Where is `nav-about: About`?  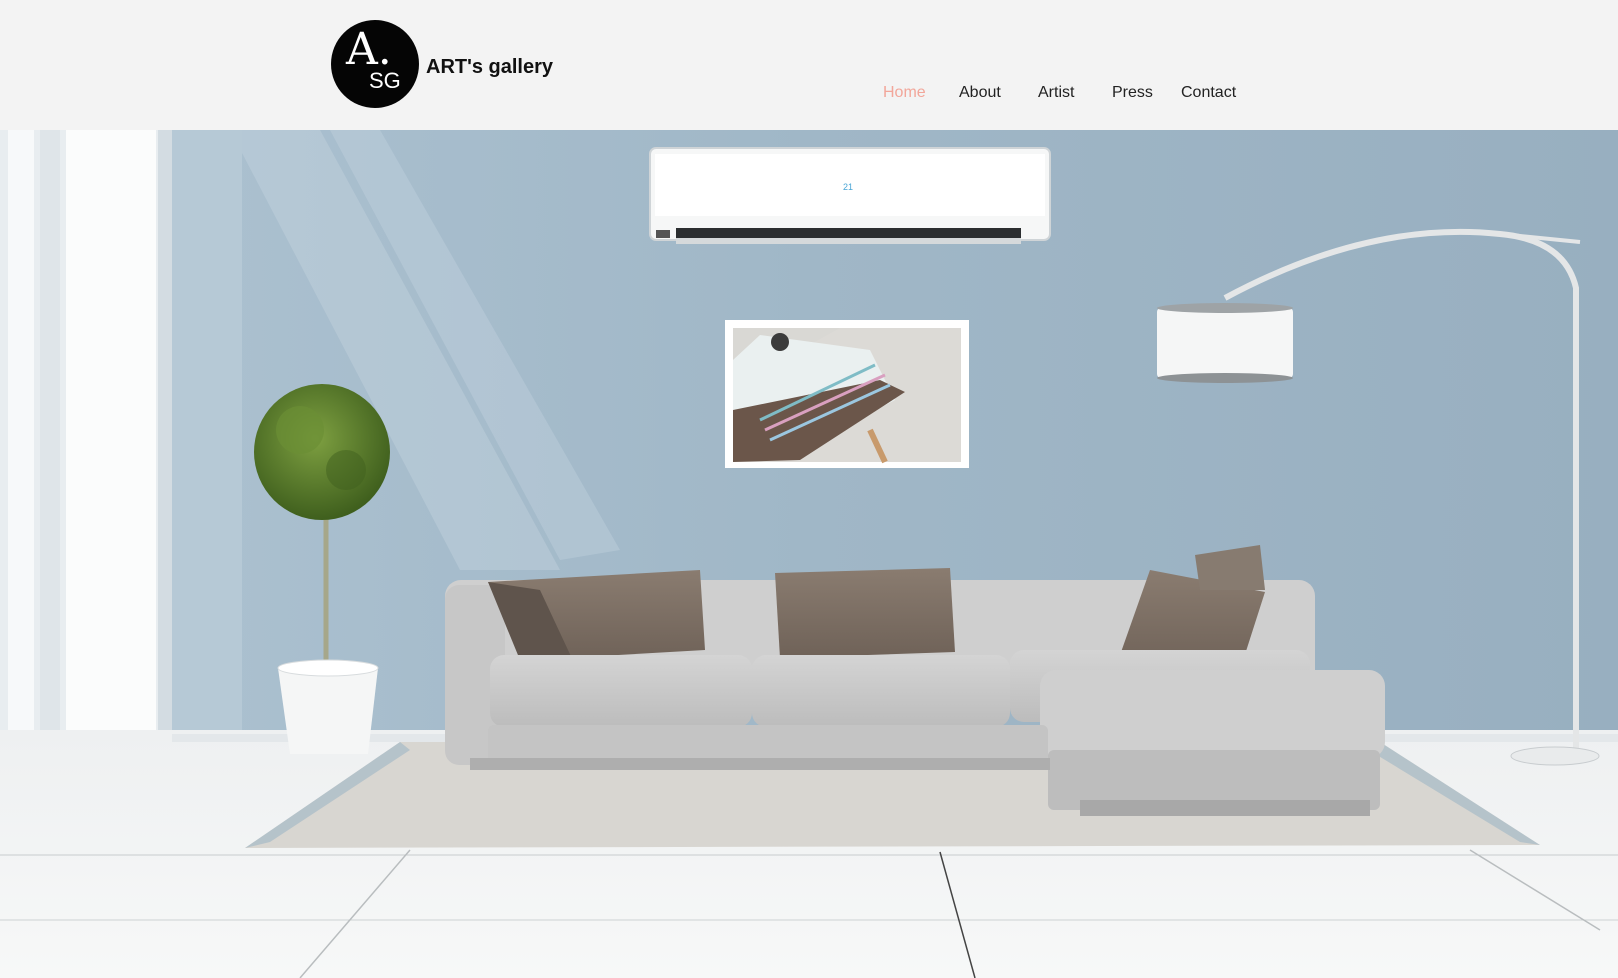 nav-about: About is located at coordinates (980, 93).